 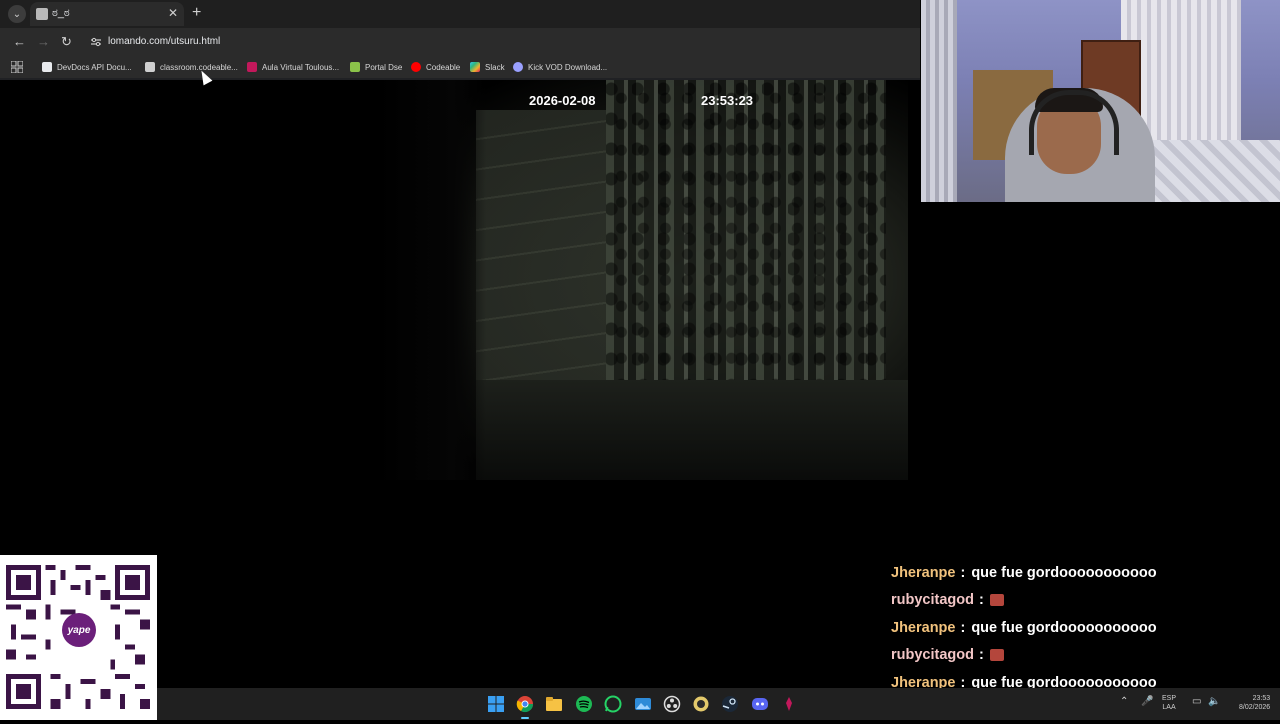 I want to click on camera-curtain, so click(x=746, y=230).